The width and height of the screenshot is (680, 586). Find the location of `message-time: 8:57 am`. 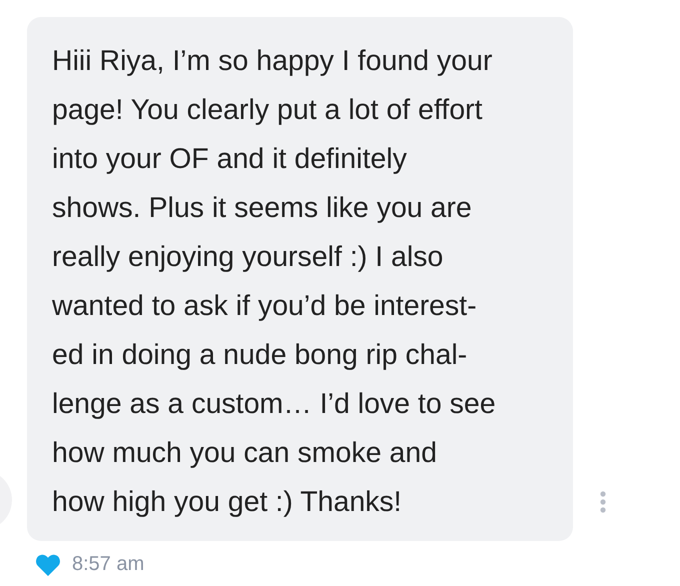

message-time: 8:57 am is located at coordinates (108, 564).